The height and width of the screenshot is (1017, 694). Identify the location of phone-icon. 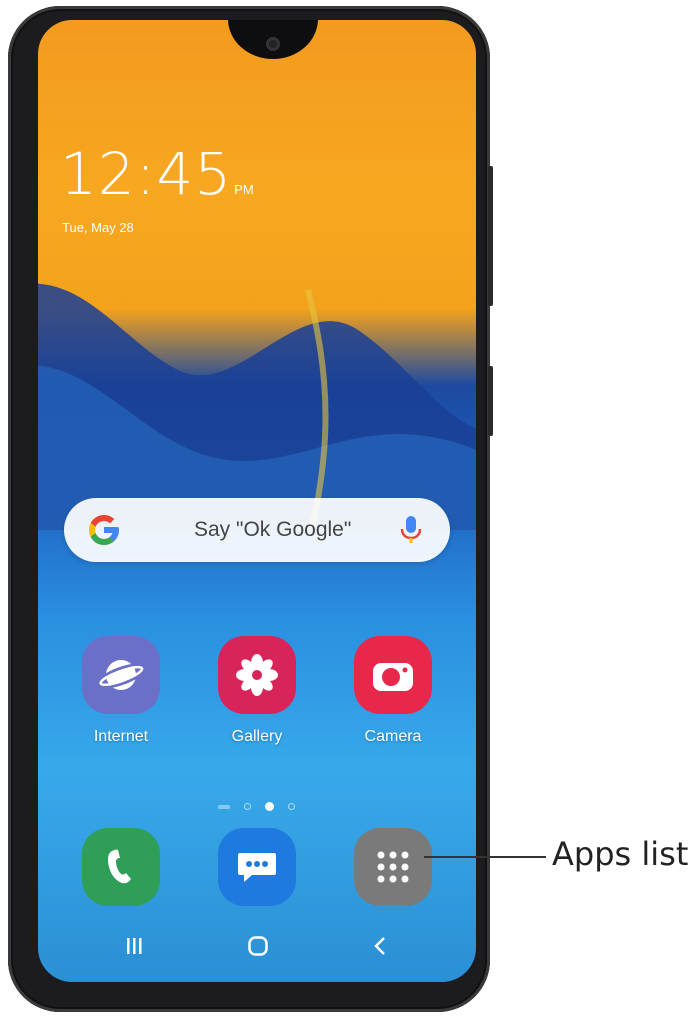
(121, 867).